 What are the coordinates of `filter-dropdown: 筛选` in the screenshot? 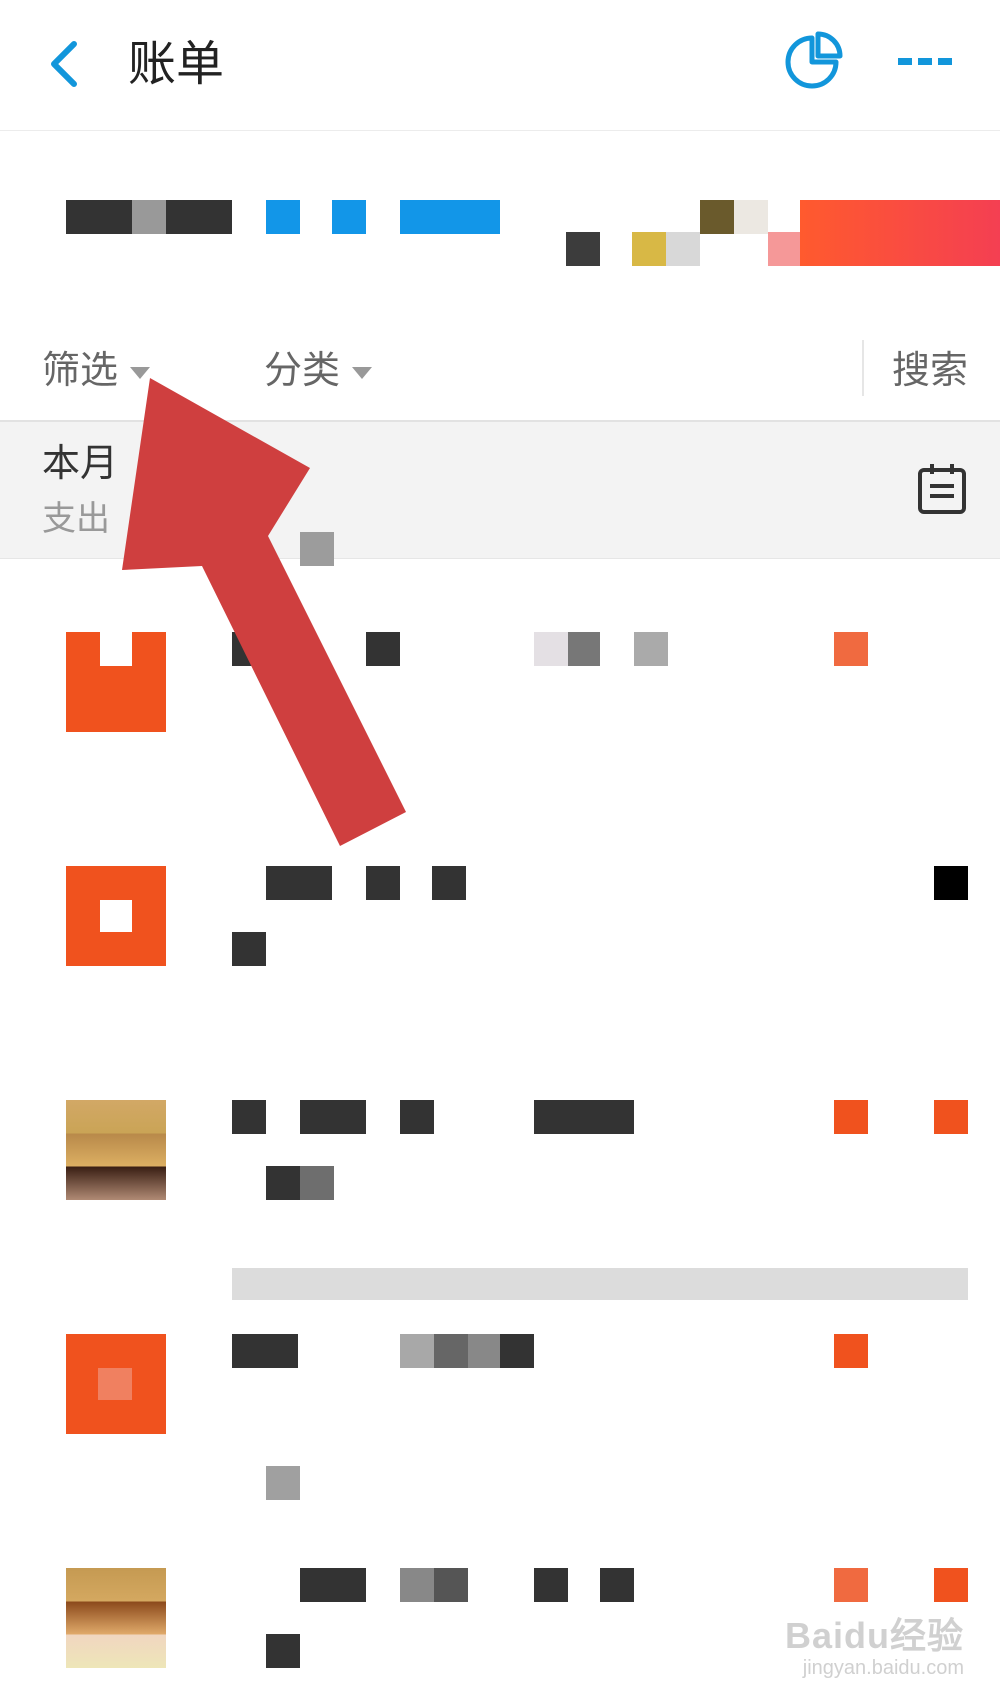 It's located at (96, 370).